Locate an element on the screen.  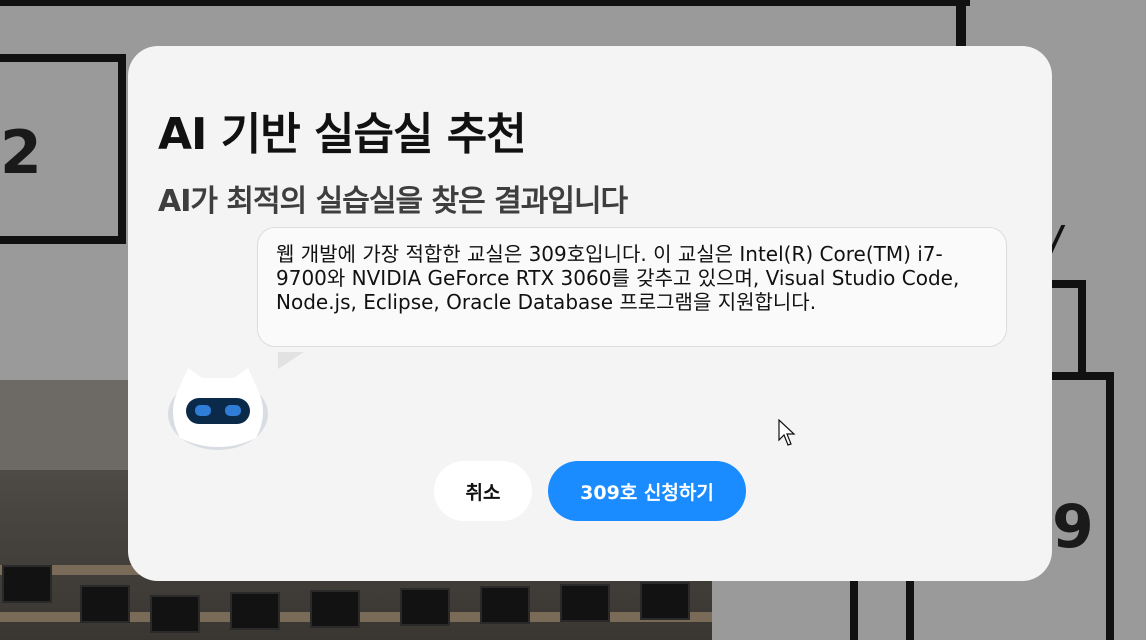
speech-bubble-tail is located at coordinates (291, 360).